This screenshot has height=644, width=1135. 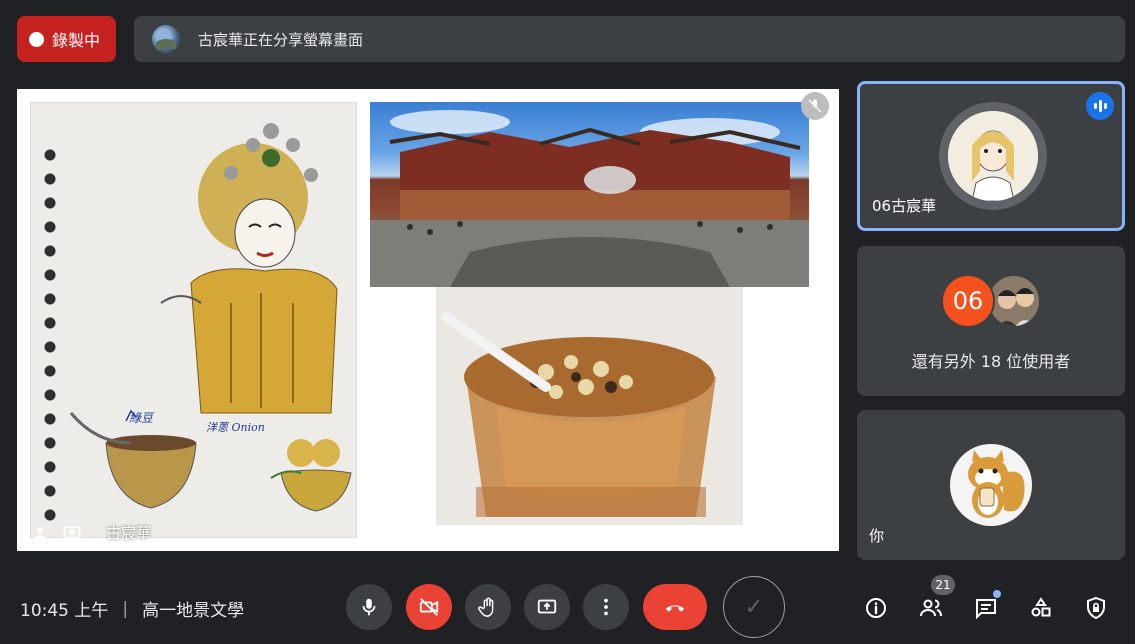 I want to click on others-avatars: 06, so click(x=991, y=301).